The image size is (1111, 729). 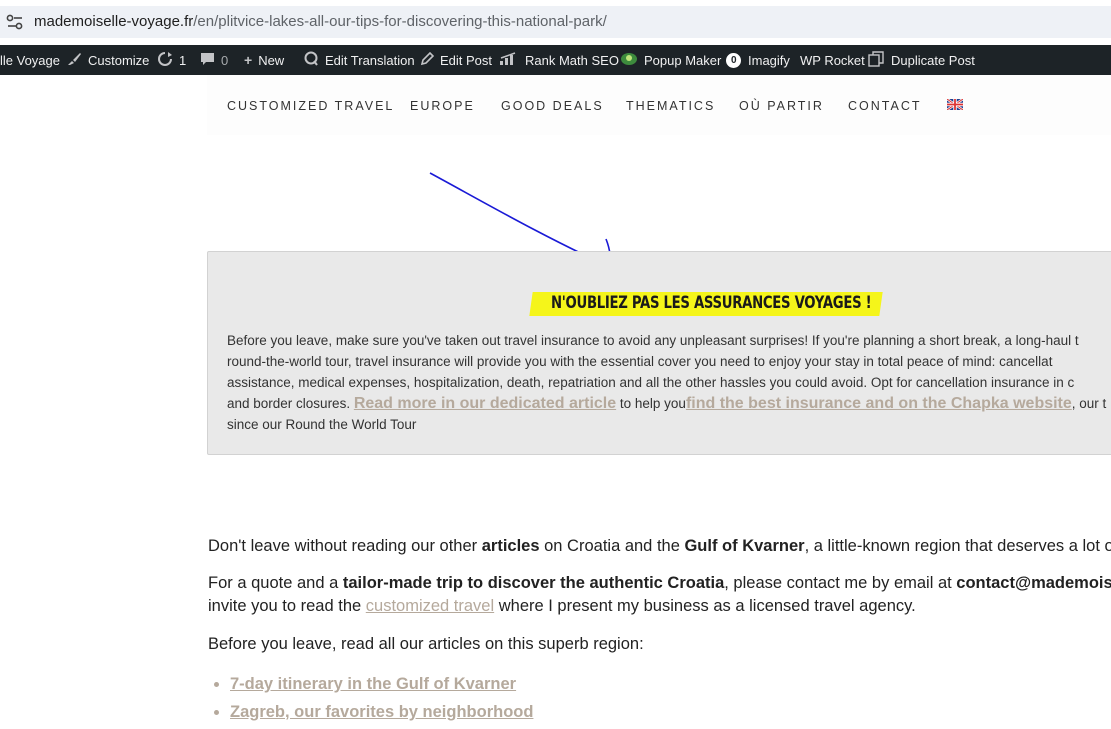 I want to click on uk-flag-icon, so click(x=955, y=104).